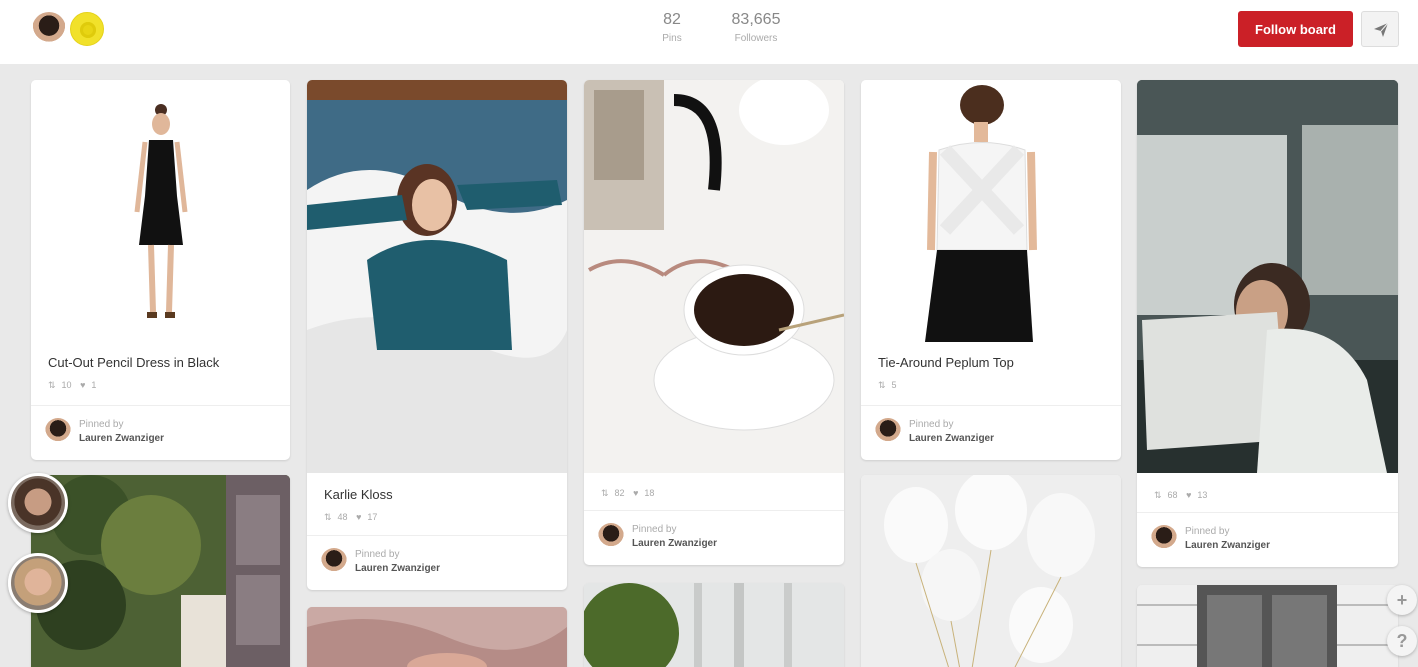 Image resolution: width=1418 pixels, height=667 pixels. I want to click on follow-board-button: Follow board, so click(1295, 29).